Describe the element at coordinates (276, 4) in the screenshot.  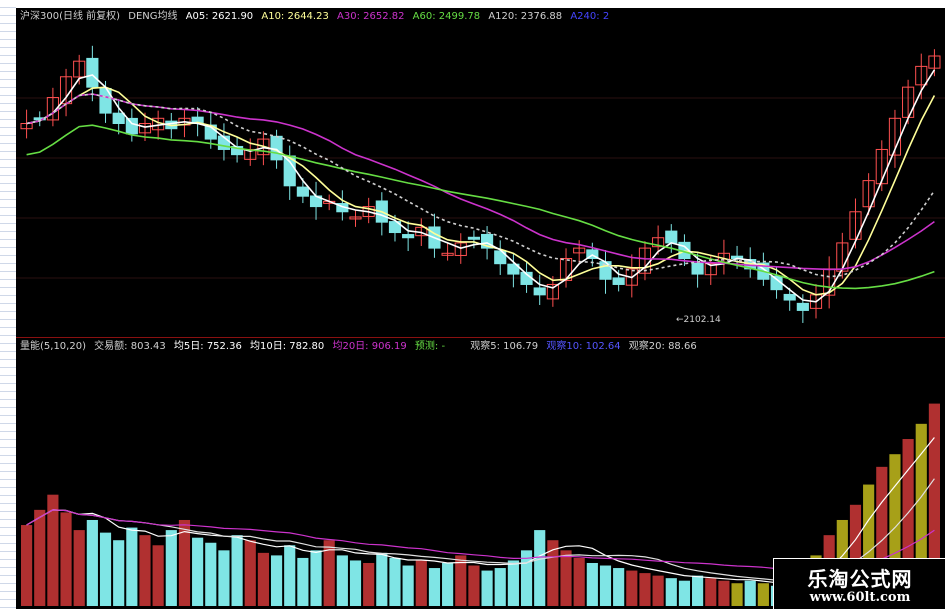
I see `top-white-strip` at that location.